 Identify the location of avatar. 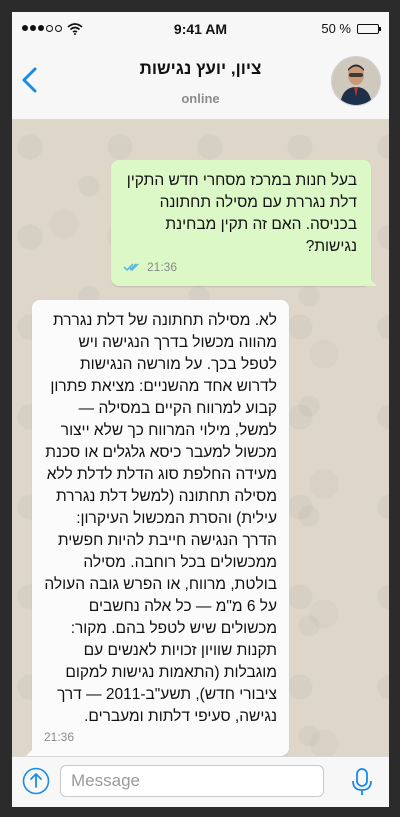
(356, 81).